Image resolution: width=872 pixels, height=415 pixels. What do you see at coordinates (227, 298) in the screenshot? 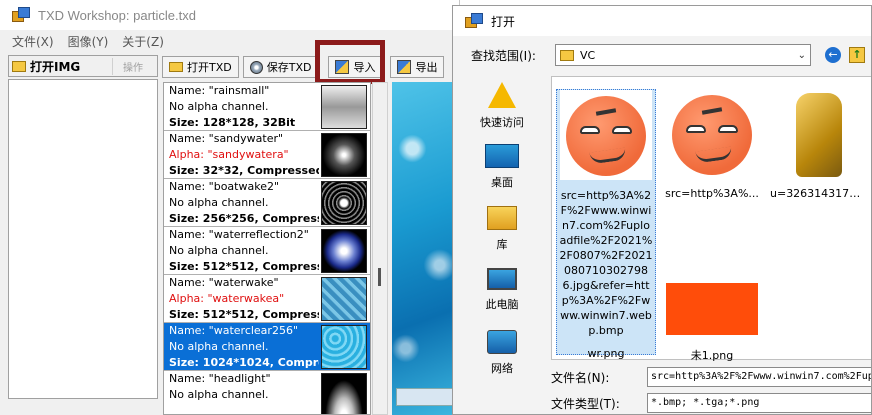
I see `texture-alpha: Alpha: "waterwakea"` at bounding box center [227, 298].